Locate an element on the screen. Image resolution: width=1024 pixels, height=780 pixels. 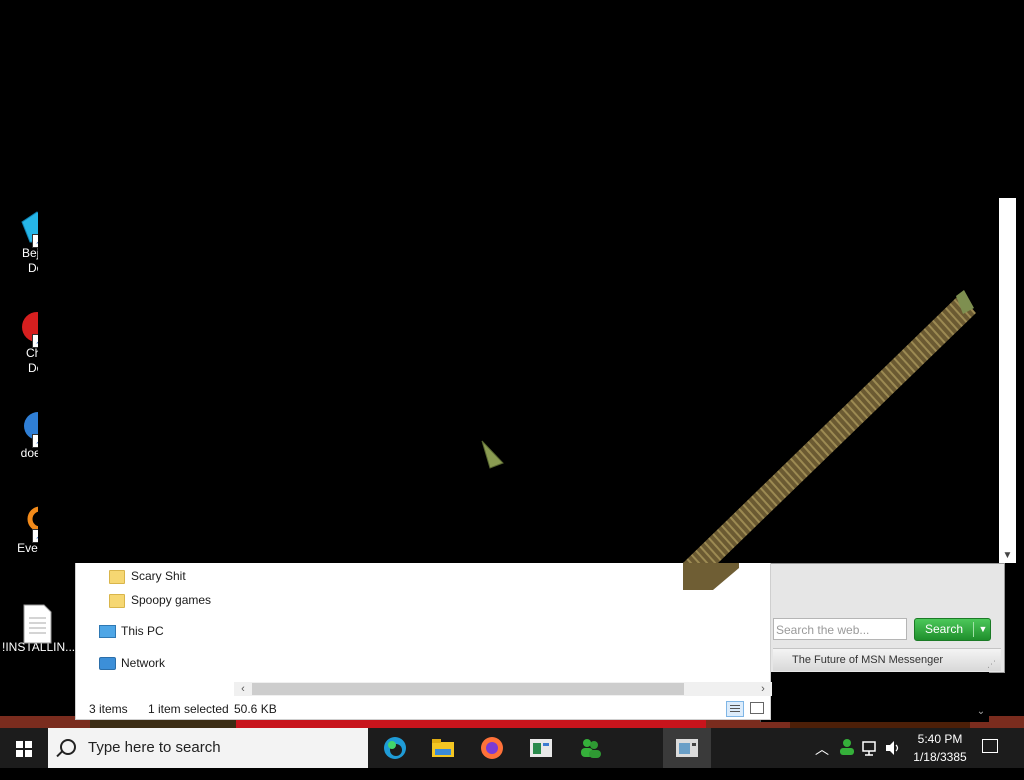
nav-this-pc: This PC is located at coordinates (131, 631).